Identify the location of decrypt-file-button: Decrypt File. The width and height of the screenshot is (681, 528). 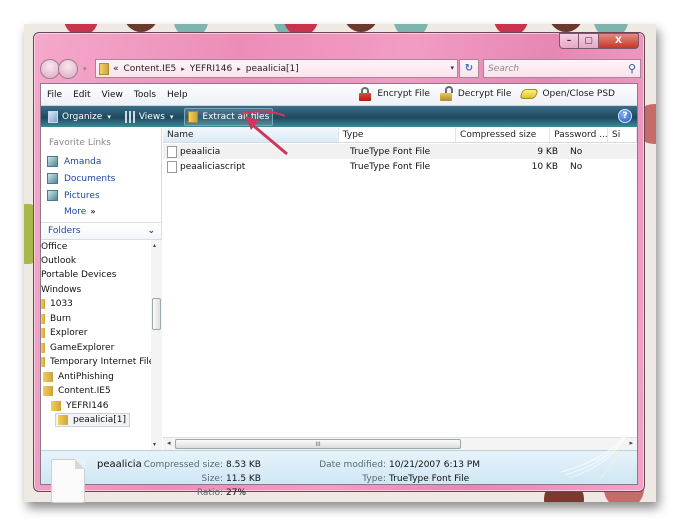
(475, 93).